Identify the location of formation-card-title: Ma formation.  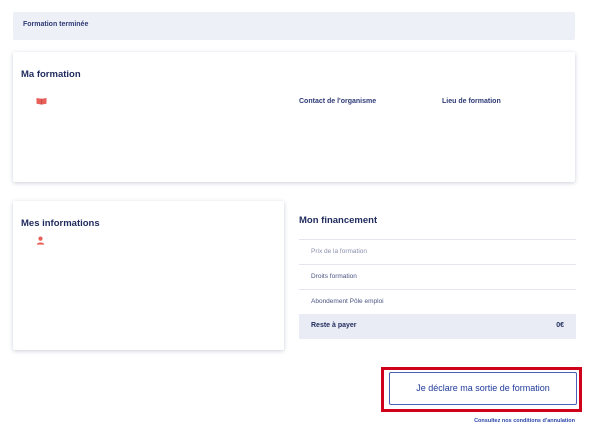
(51, 74).